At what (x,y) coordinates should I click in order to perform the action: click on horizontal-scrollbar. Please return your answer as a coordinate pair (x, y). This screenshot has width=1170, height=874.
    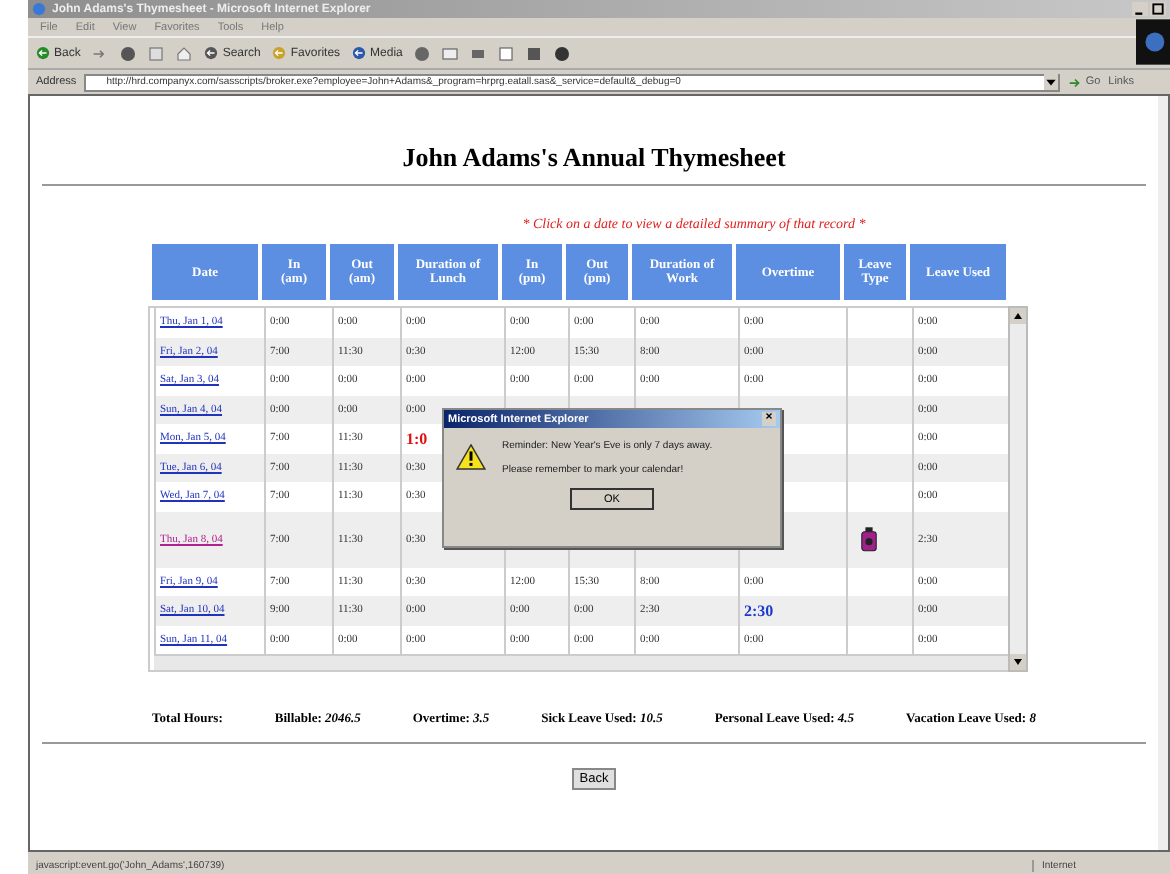
    Looking at the image, I should click on (581, 662).